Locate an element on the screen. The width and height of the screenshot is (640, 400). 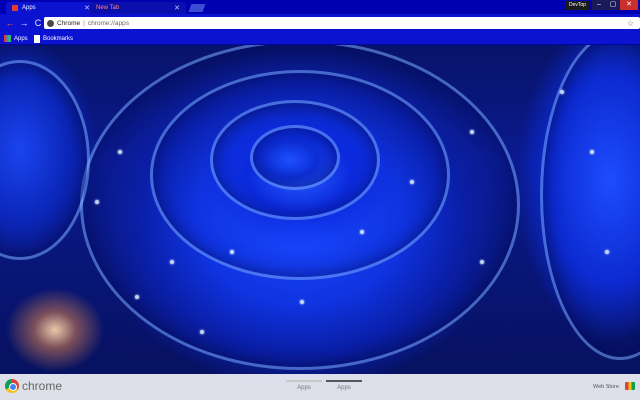
tab-apps: Apps ✕ is located at coordinates (51, 8).